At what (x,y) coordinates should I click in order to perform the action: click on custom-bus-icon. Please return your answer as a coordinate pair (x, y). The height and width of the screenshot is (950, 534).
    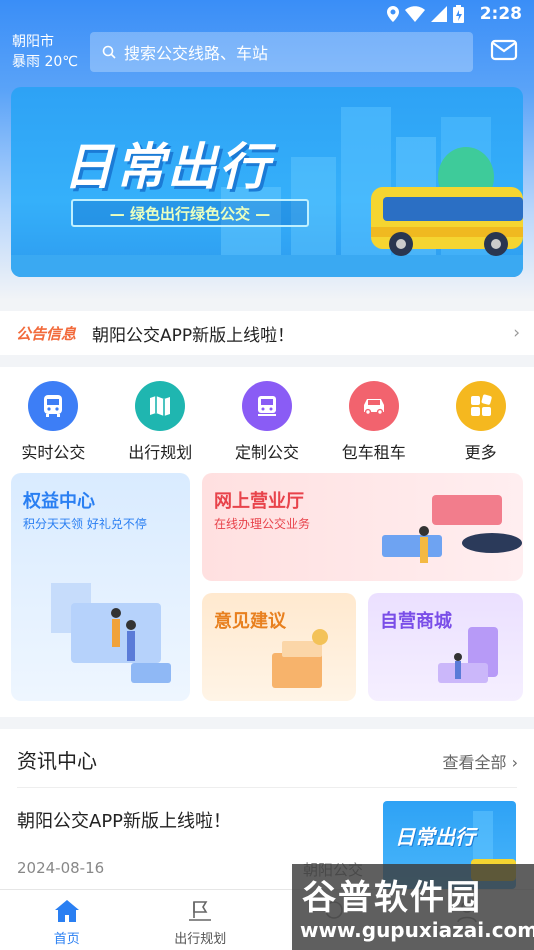
    Looking at the image, I should click on (266, 406).